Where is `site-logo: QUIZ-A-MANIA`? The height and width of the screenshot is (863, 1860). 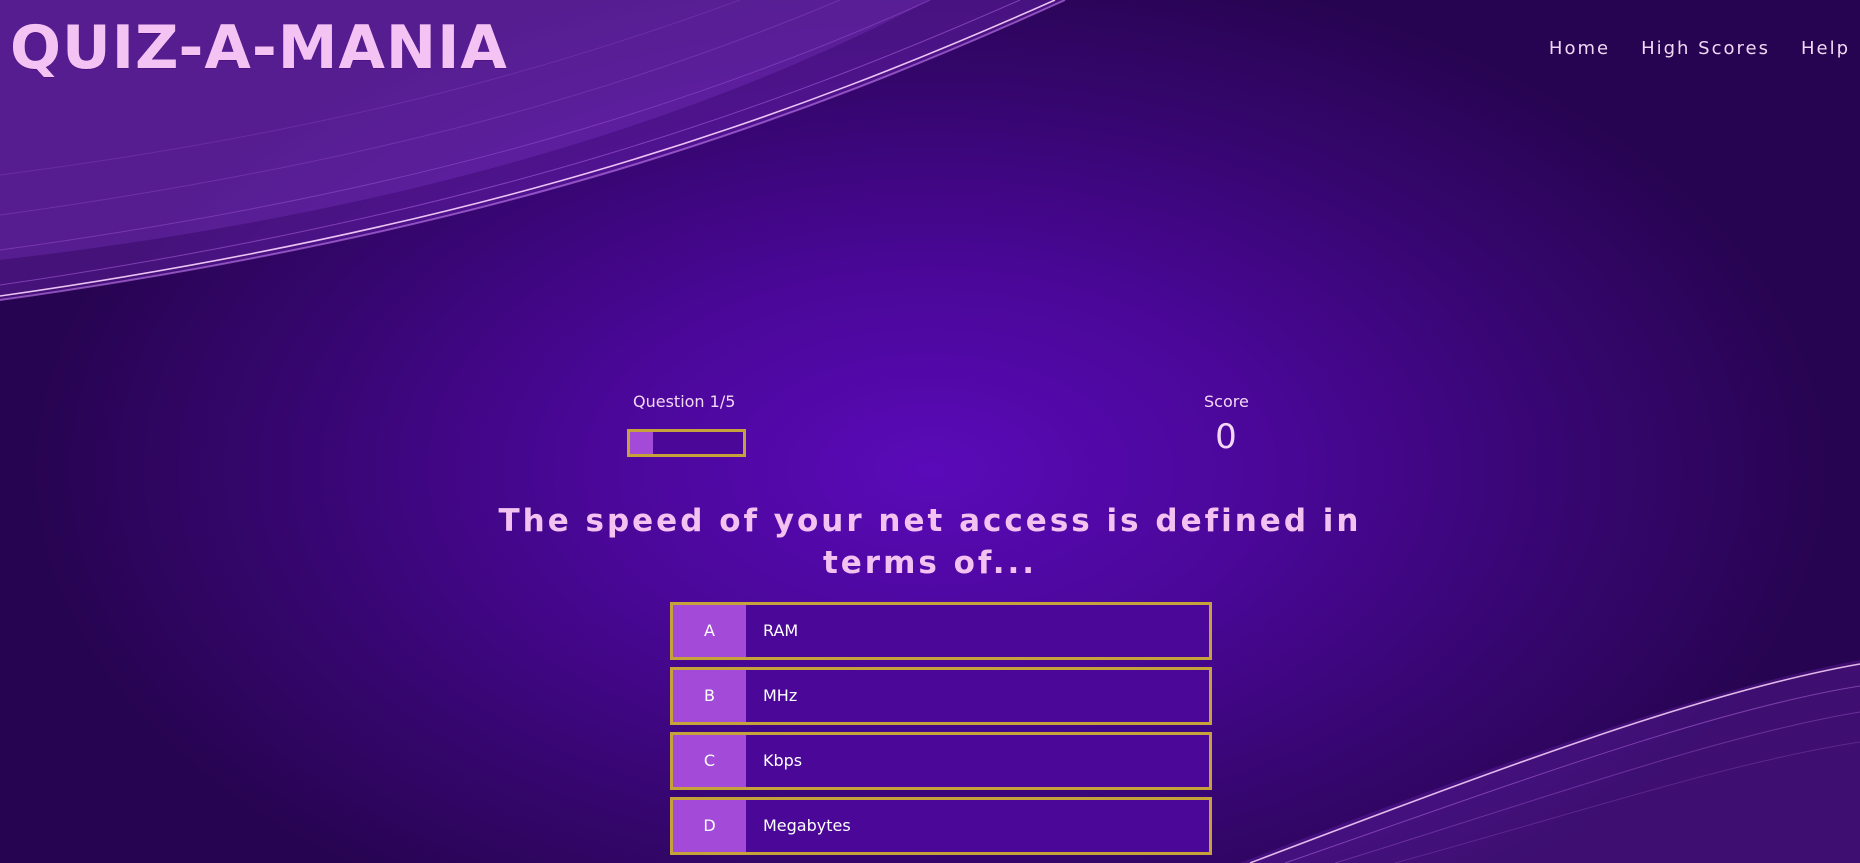
site-logo: QUIZ-A-MANIA is located at coordinates (259, 48).